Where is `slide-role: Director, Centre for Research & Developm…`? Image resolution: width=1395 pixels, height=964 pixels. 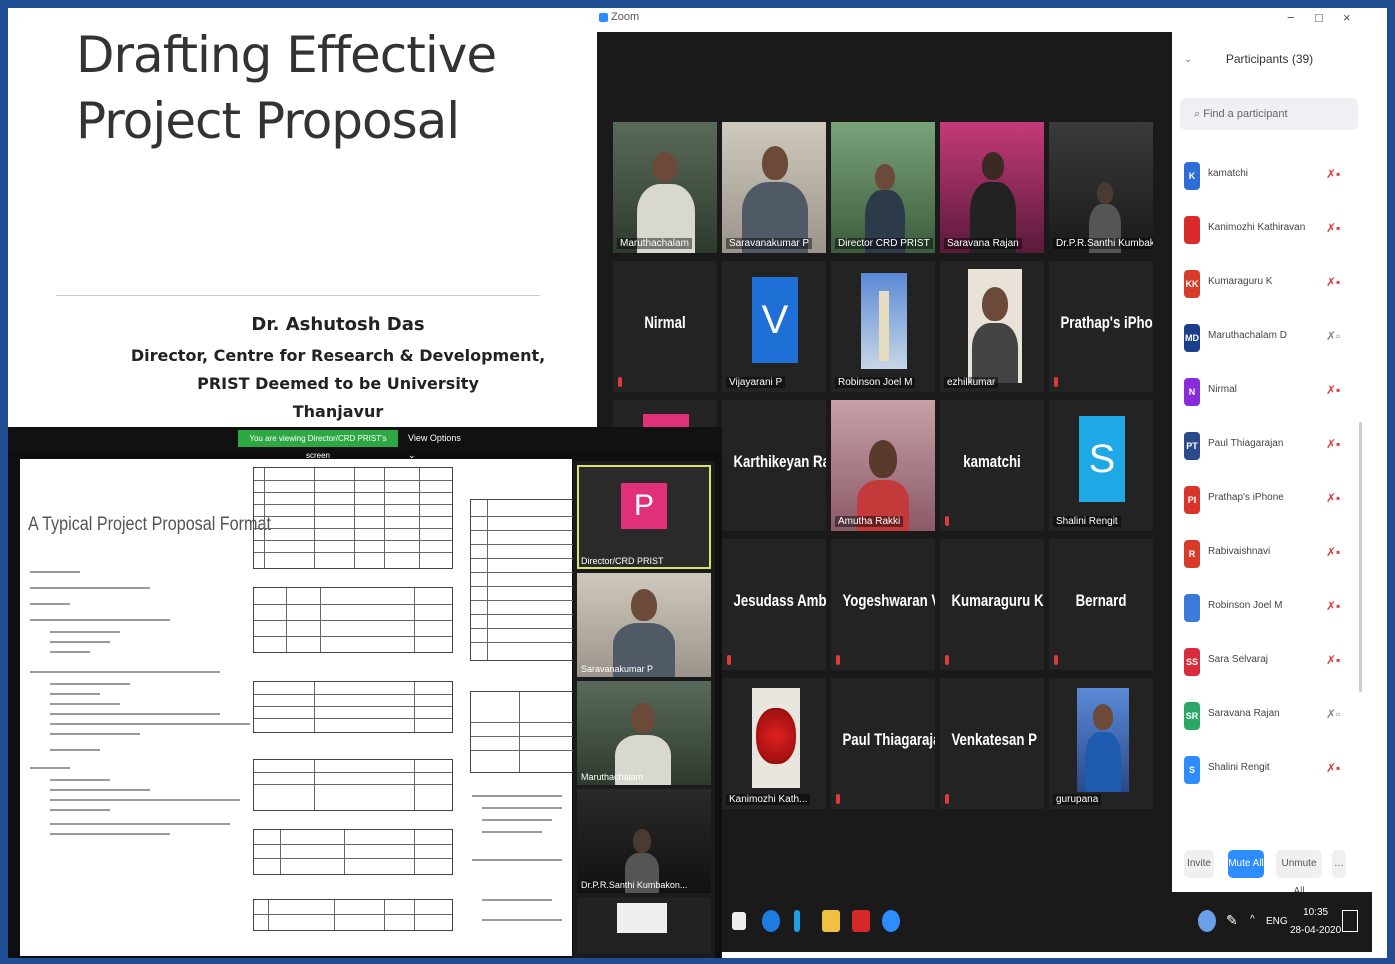
slide-role: Director, Centre for Research & Developm… is located at coordinates (338, 355).